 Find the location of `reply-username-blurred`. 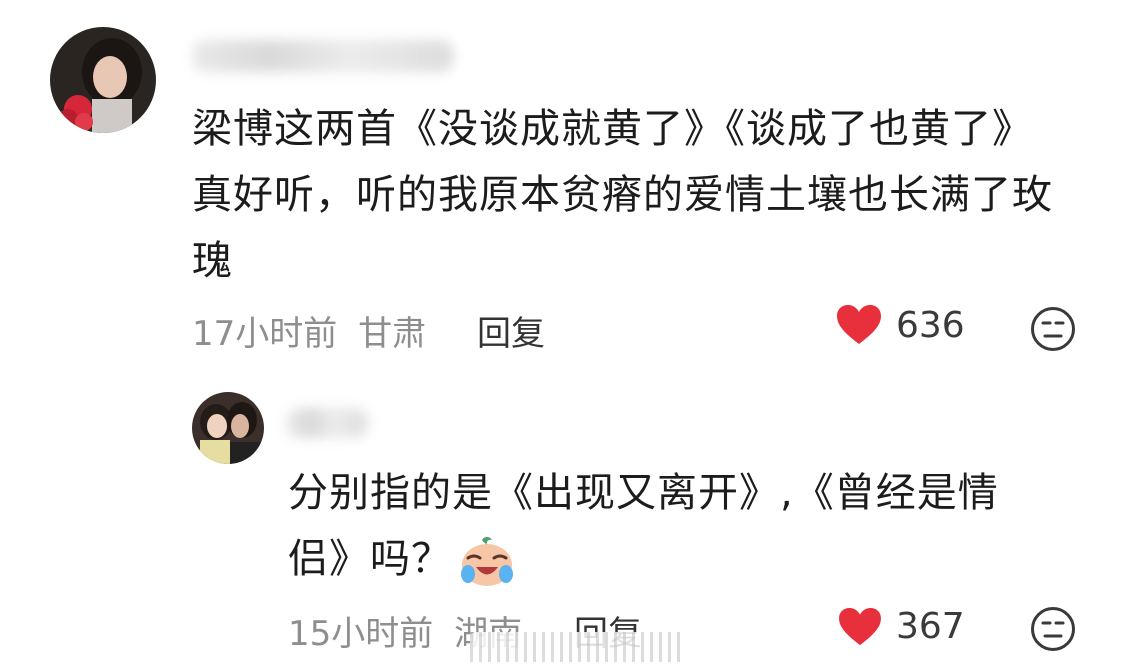

reply-username-blurred is located at coordinates (327, 423).